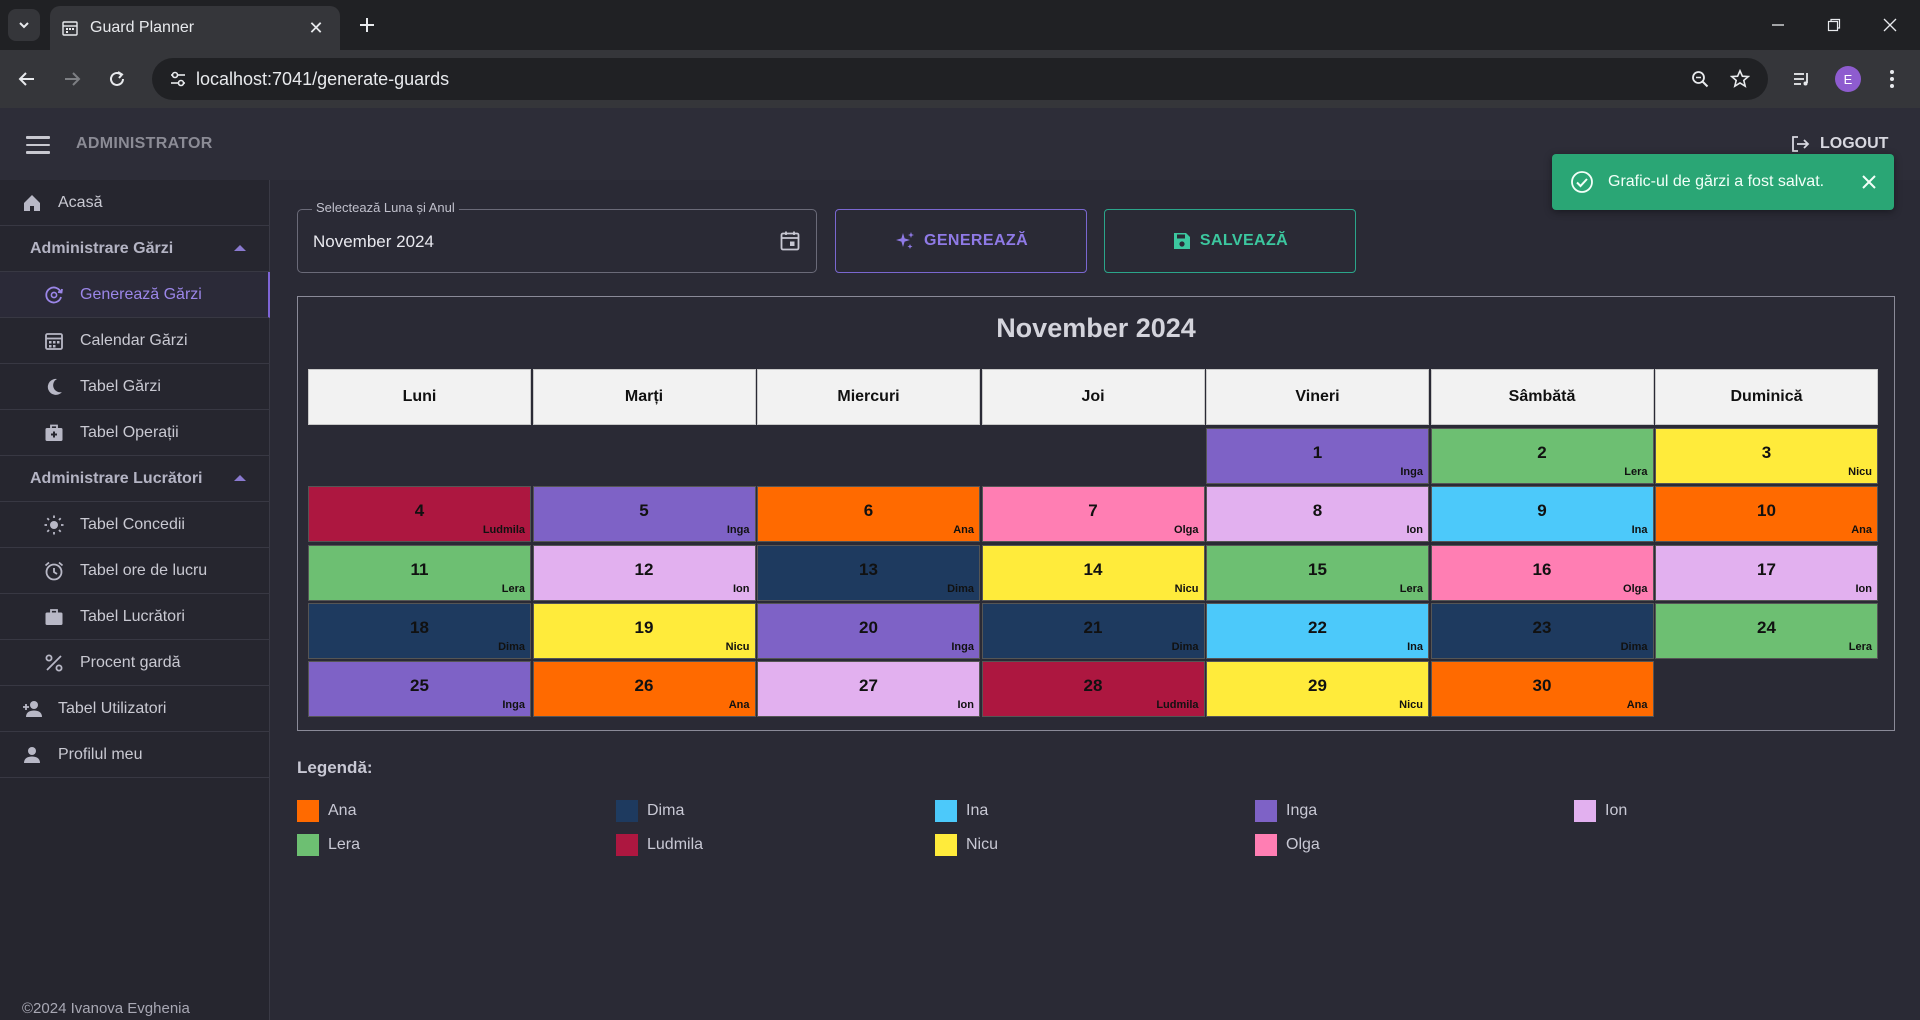  I want to click on bookmark-button, so click(1740, 79).